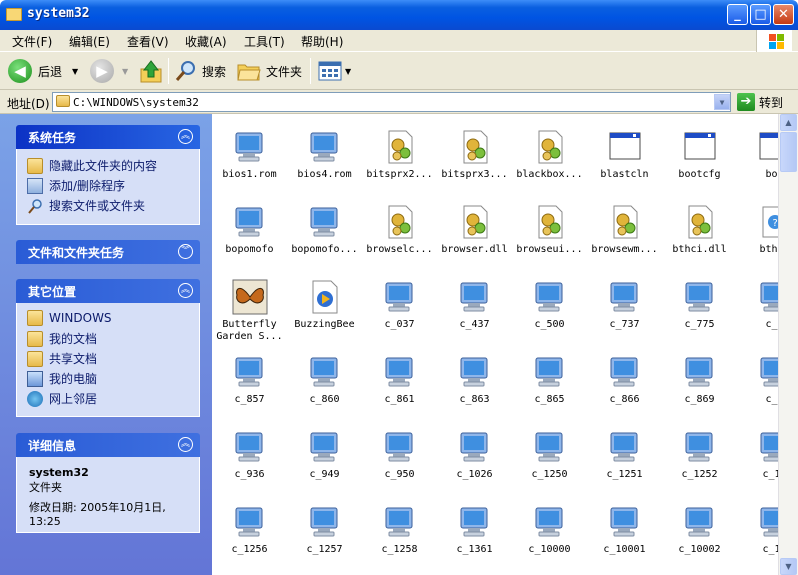 This screenshot has height=575, width=798. What do you see at coordinates (474, 230) in the screenshot?
I see `file-item: browser.dll` at bounding box center [474, 230].